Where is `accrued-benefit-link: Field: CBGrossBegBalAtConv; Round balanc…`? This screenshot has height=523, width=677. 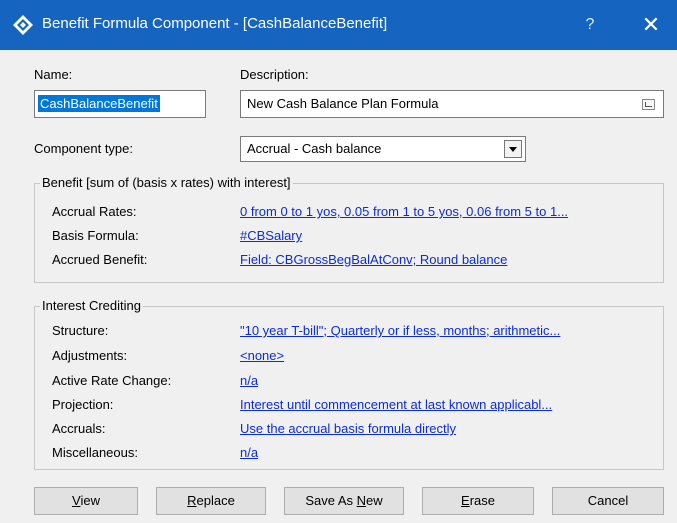 accrued-benefit-link: Field: CBGrossBegBalAtConv; Round balanc… is located at coordinates (373, 259).